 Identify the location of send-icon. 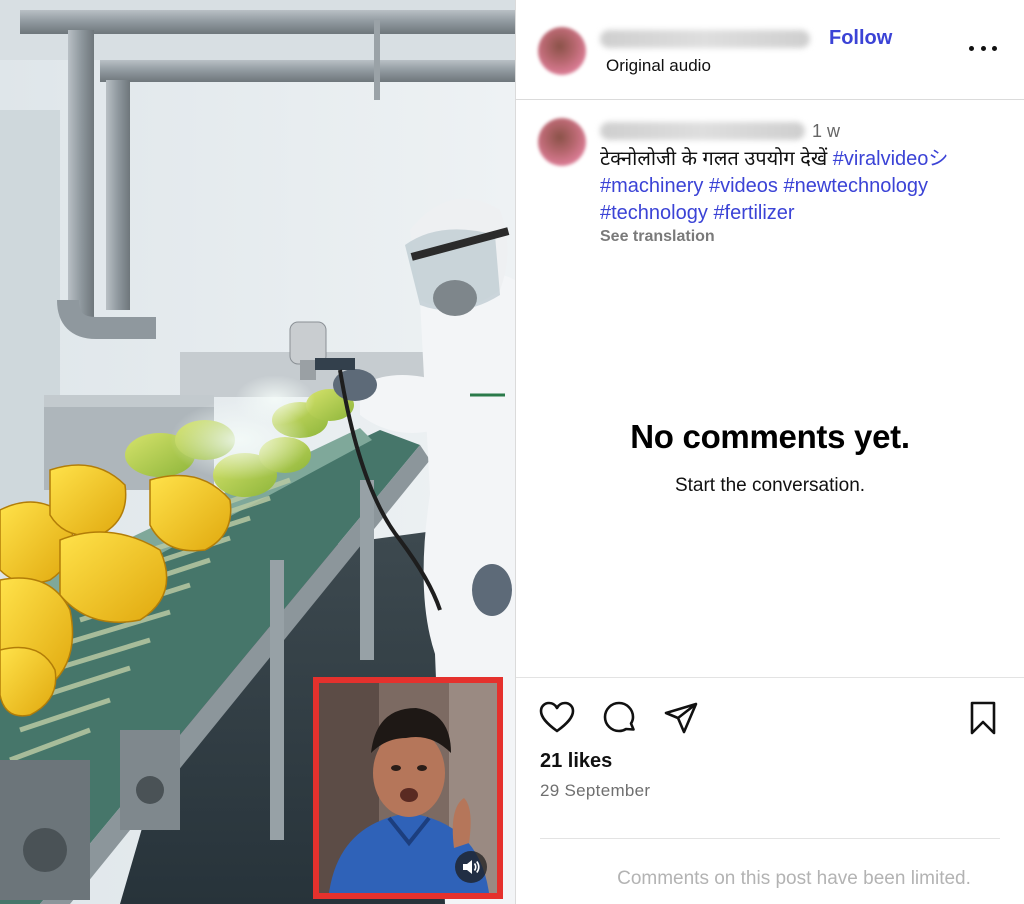
(681, 718).